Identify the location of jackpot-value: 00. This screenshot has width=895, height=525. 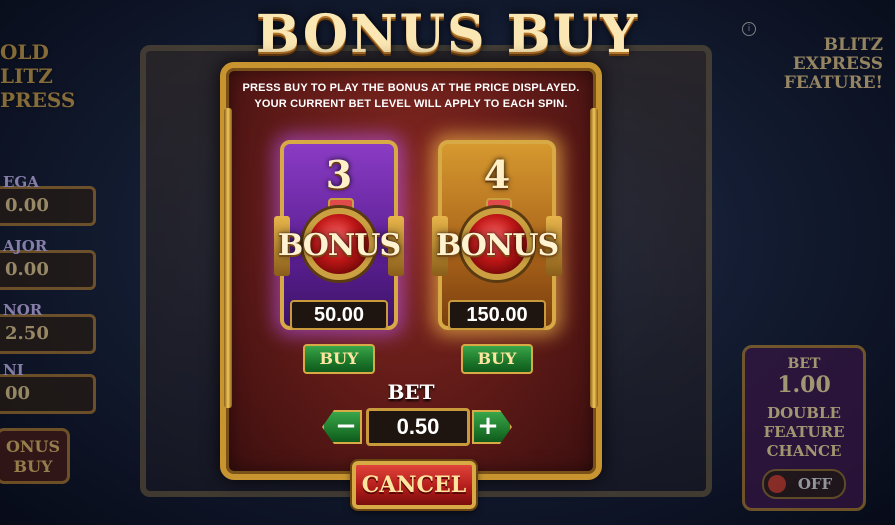
(18, 393).